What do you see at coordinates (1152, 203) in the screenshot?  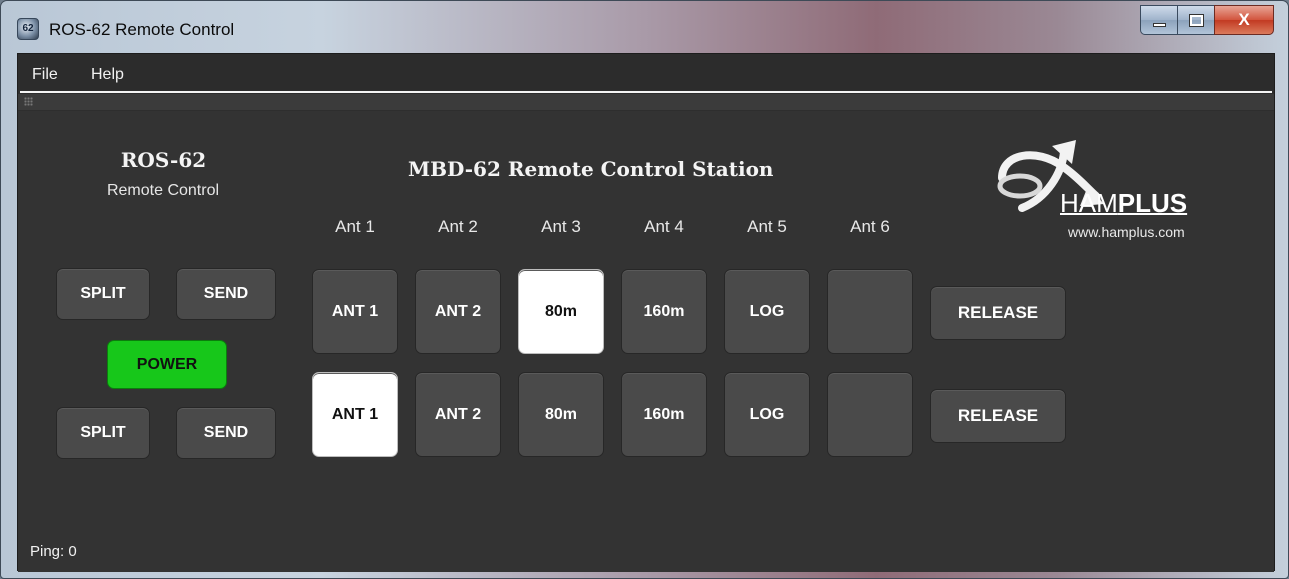 I see `logo-plus-text: PLUS` at bounding box center [1152, 203].